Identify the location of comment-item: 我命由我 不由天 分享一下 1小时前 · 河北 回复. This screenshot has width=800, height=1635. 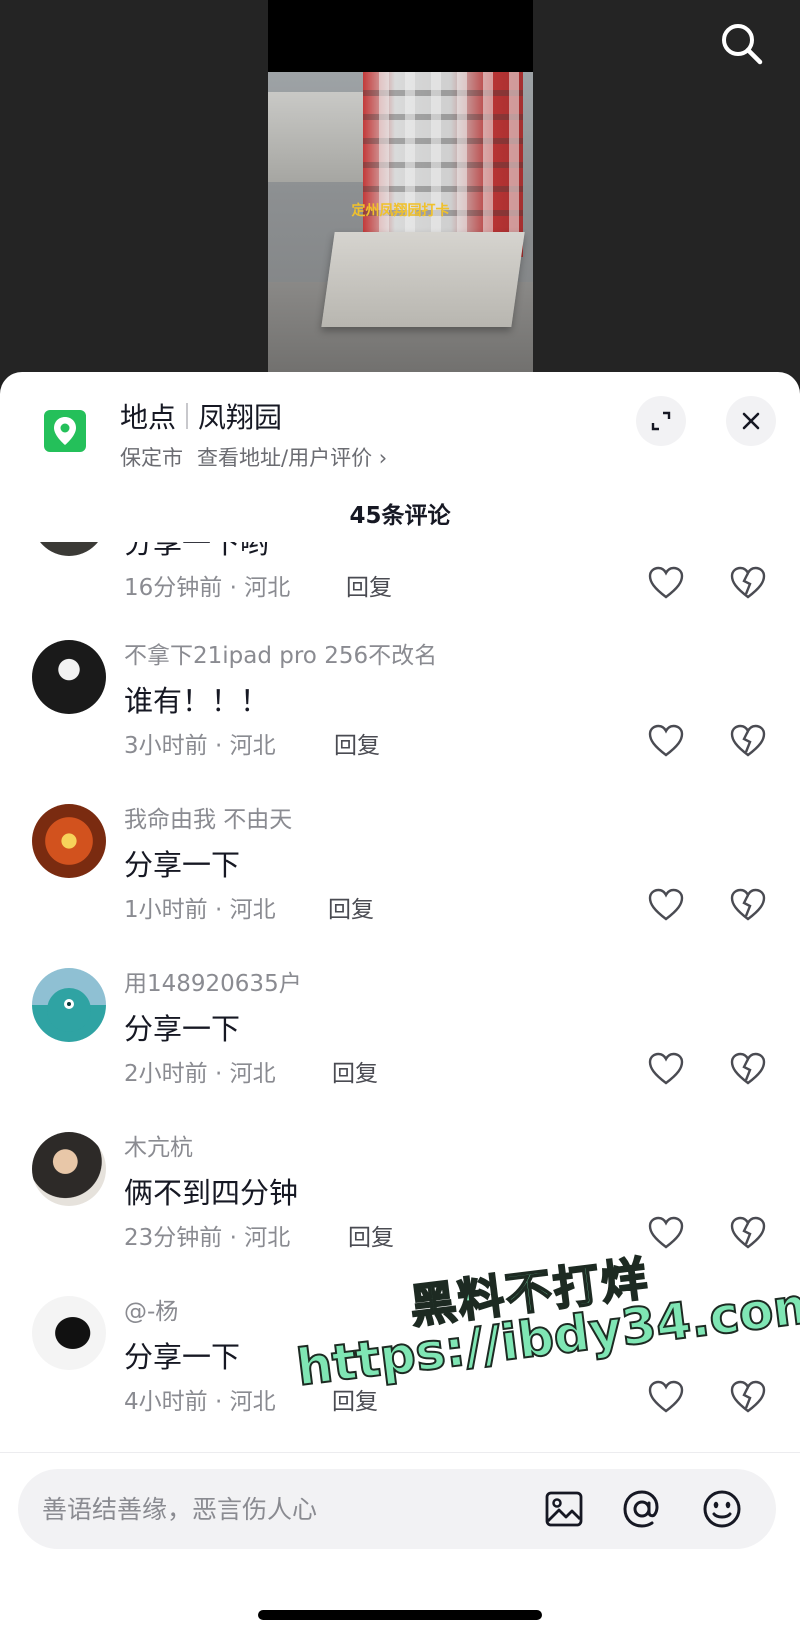
(400, 886).